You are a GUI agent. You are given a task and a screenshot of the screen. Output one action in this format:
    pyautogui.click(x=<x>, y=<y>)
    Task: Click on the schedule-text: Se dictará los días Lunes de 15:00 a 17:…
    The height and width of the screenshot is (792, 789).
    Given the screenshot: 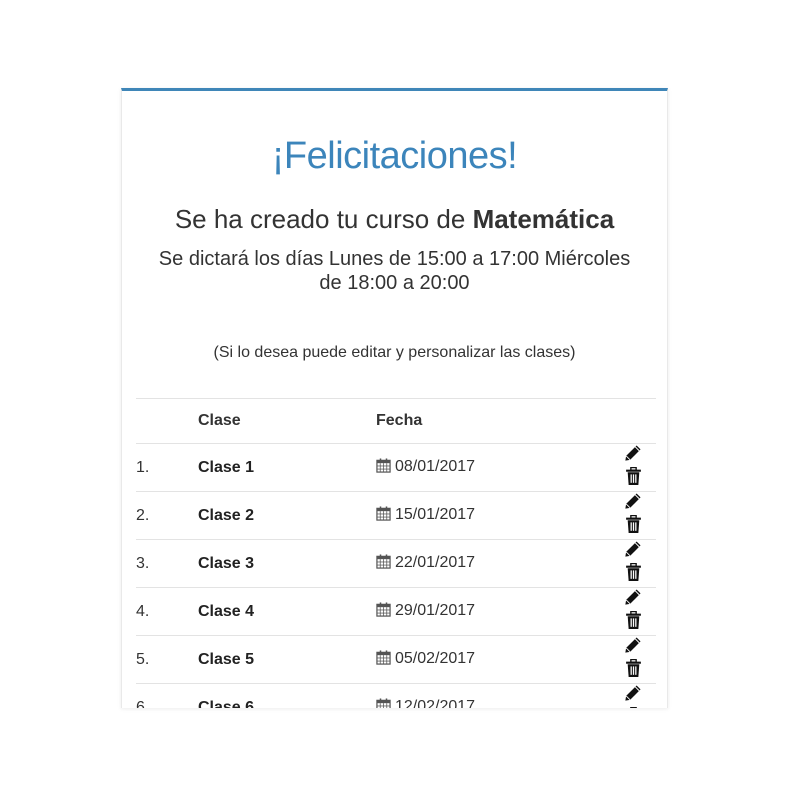 What is the action you would take?
    pyautogui.click(x=394, y=271)
    